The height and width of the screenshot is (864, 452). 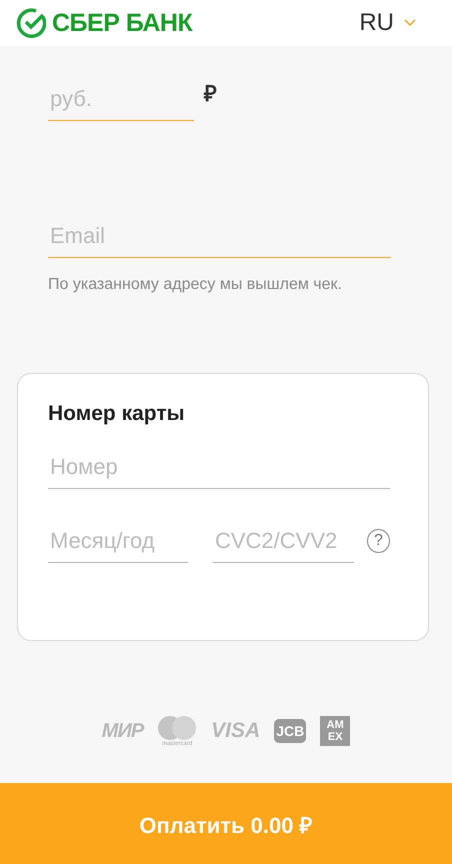 I want to click on input-field: Месяц/год, so click(x=118, y=541).